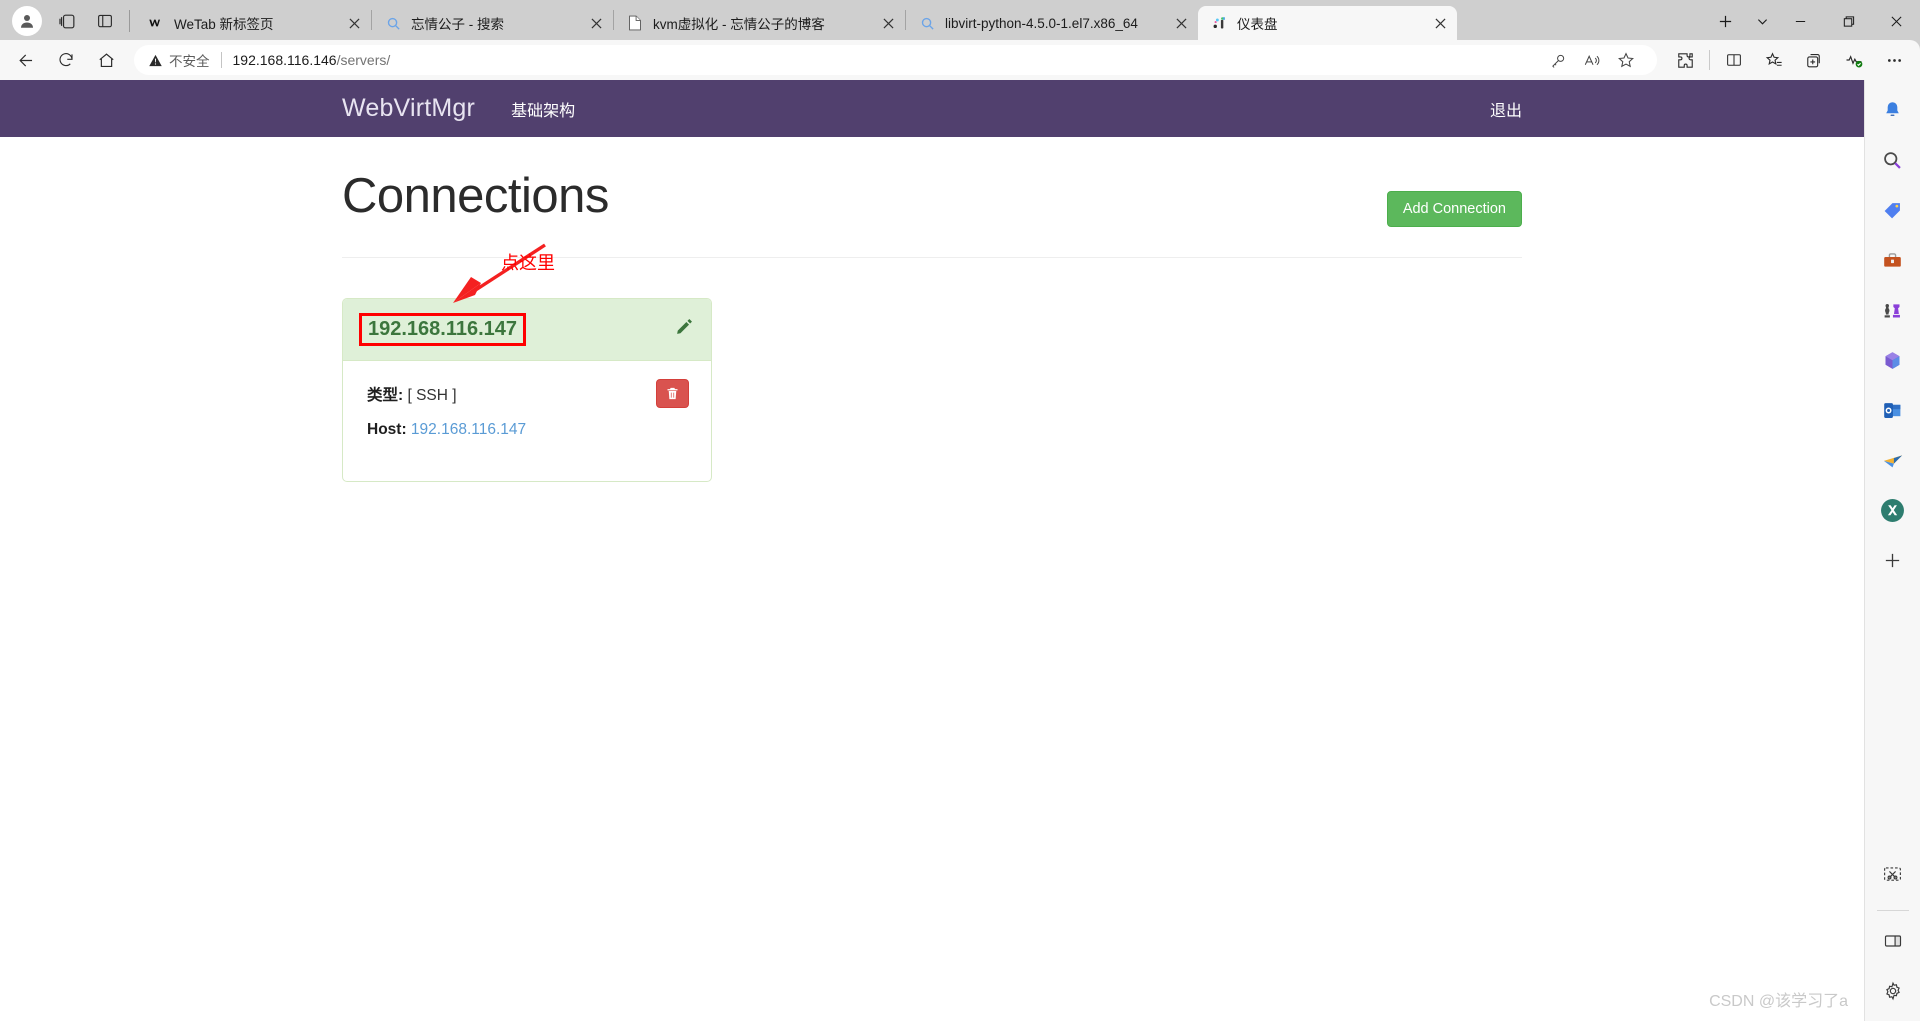 The image size is (1920, 1021). Describe the element at coordinates (468, 429) in the screenshot. I see `connection-host-value: 192.168.116.147` at that location.